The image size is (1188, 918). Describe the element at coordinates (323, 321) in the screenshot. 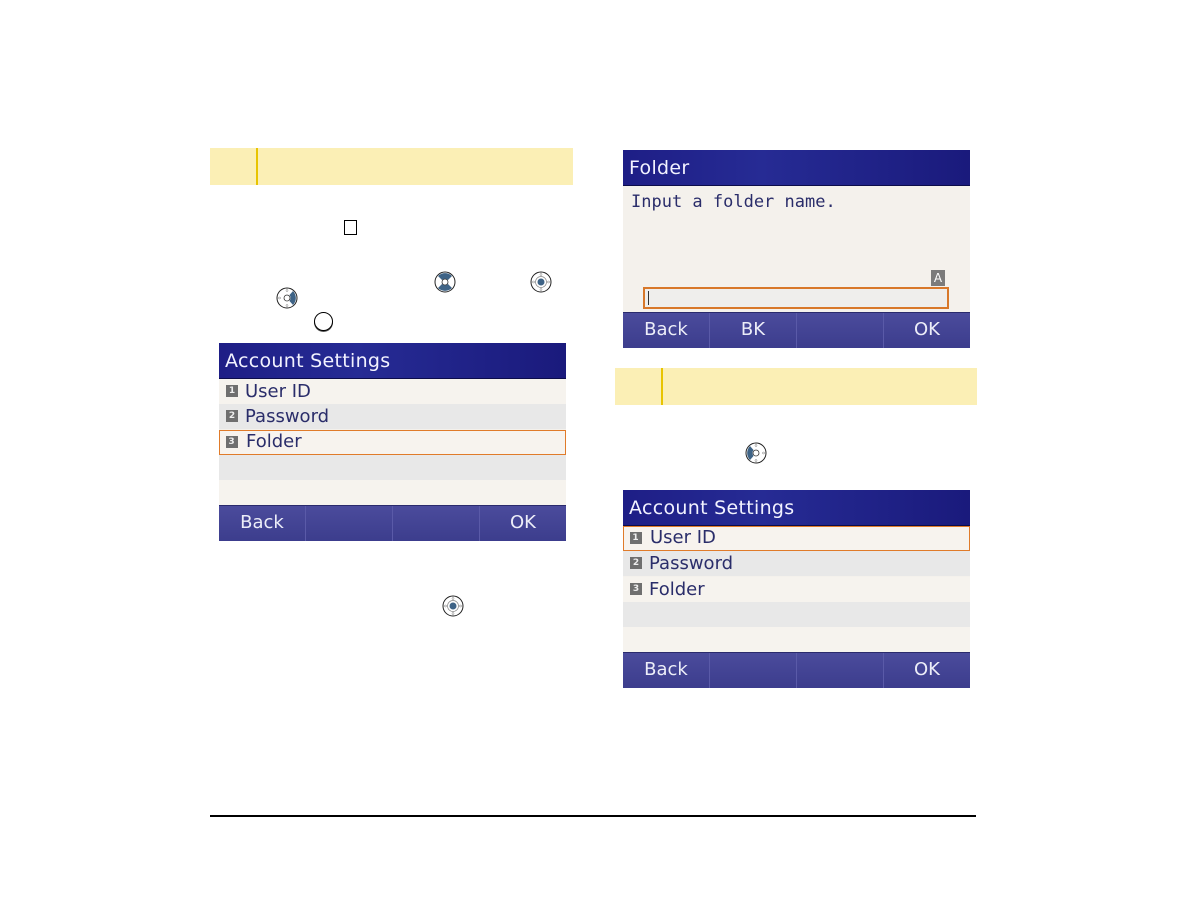

I see `circle-key-icon` at that location.